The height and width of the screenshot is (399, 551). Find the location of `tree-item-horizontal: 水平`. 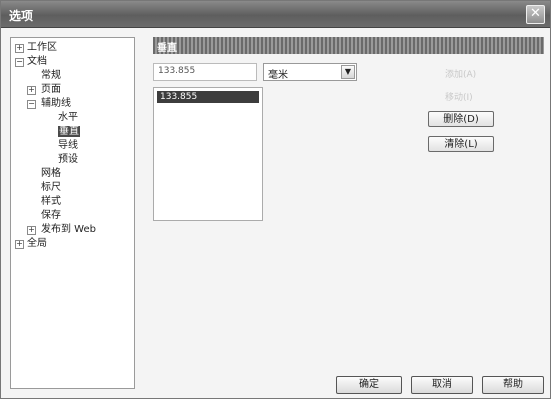

tree-item-horizontal: 水平 is located at coordinates (68, 117).